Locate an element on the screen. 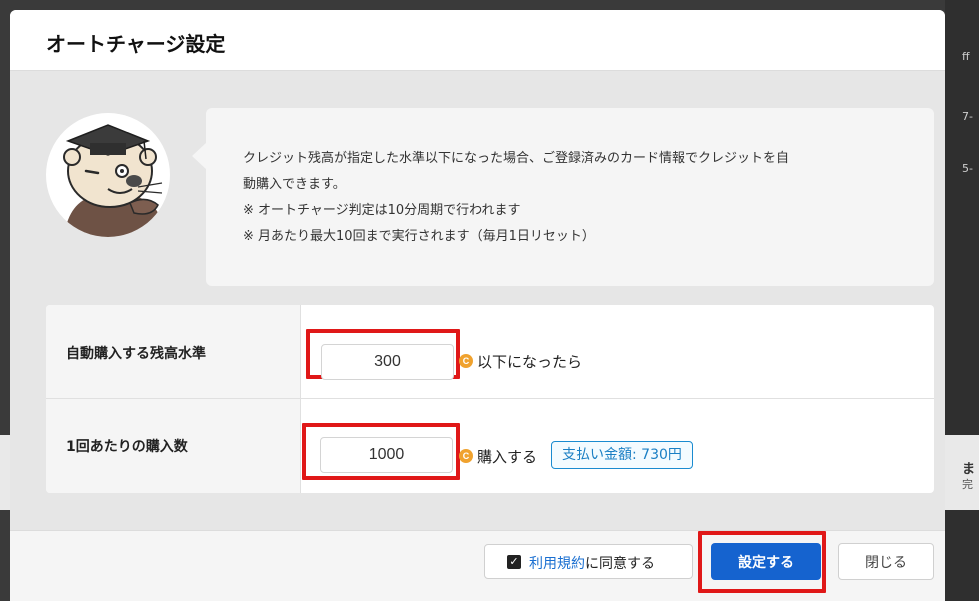  background-text: 7- is located at coordinates (967, 116).